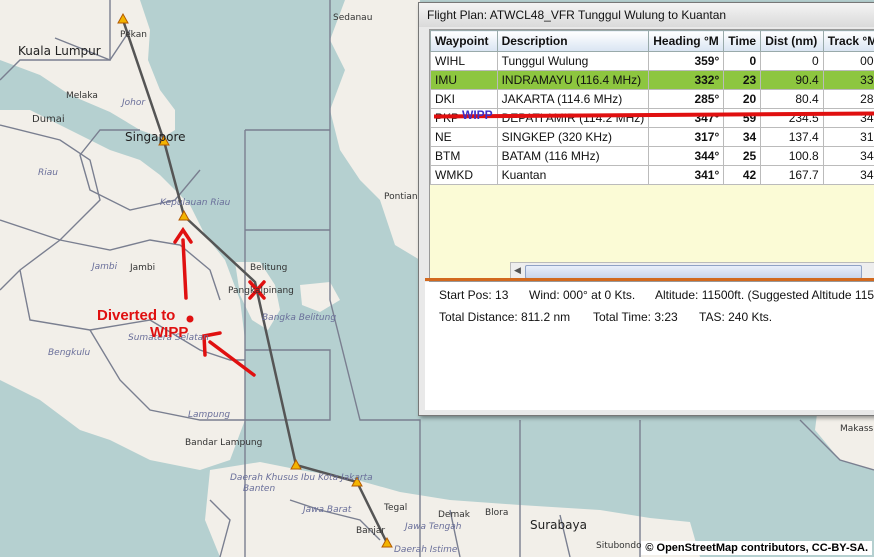 The image size is (874, 557). What do you see at coordinates (742, 41) in the screenshot?
I see `col-header-time: Time` at bounding box center [742, 41].